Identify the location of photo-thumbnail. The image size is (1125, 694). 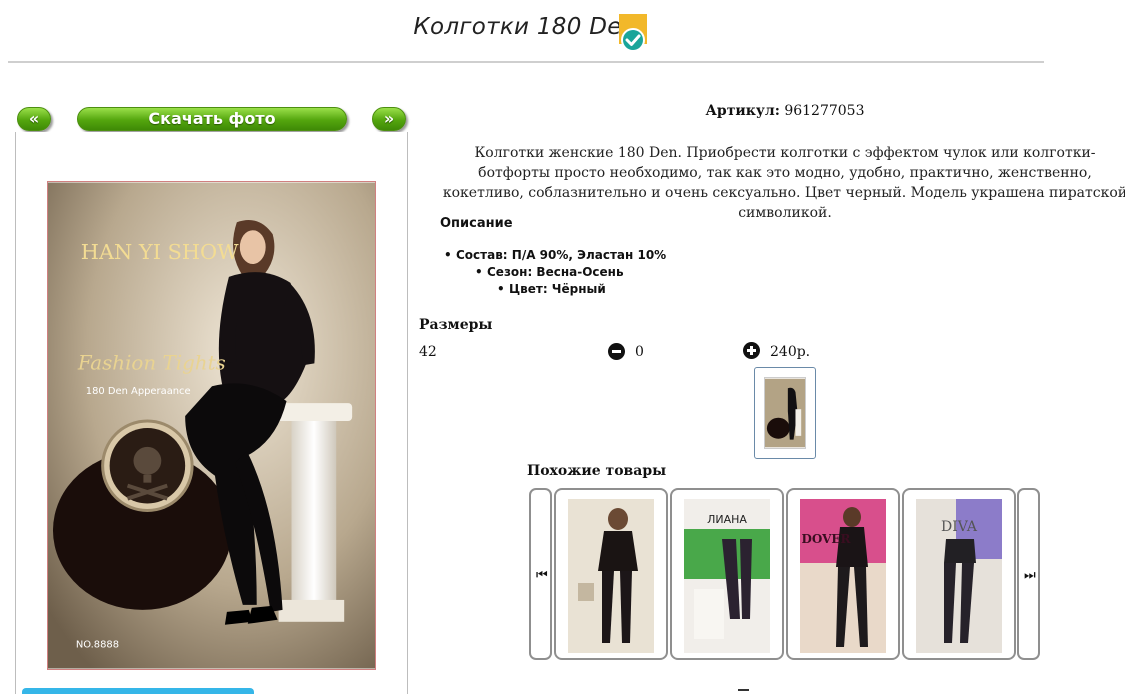
(785, 413).